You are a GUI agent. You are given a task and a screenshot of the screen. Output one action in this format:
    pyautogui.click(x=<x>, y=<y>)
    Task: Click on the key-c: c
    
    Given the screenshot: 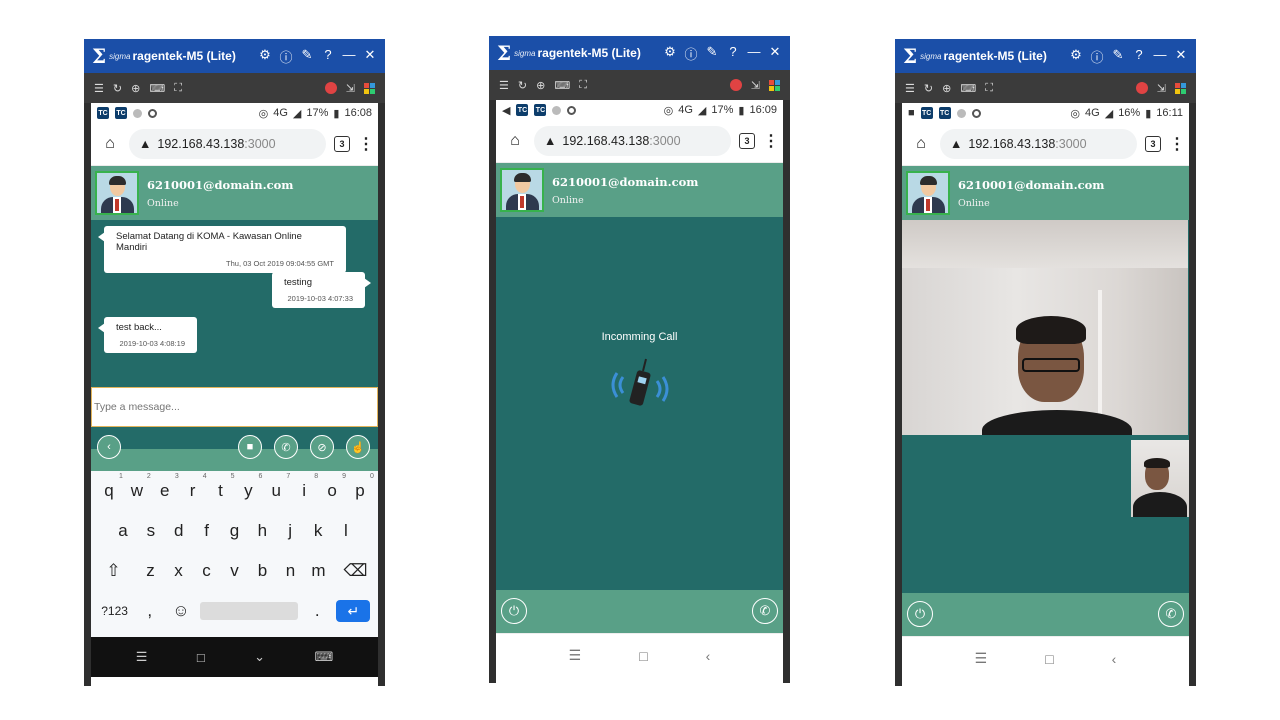 What is the action you would take?
    pyautogui.click(x=207, y=571)
    